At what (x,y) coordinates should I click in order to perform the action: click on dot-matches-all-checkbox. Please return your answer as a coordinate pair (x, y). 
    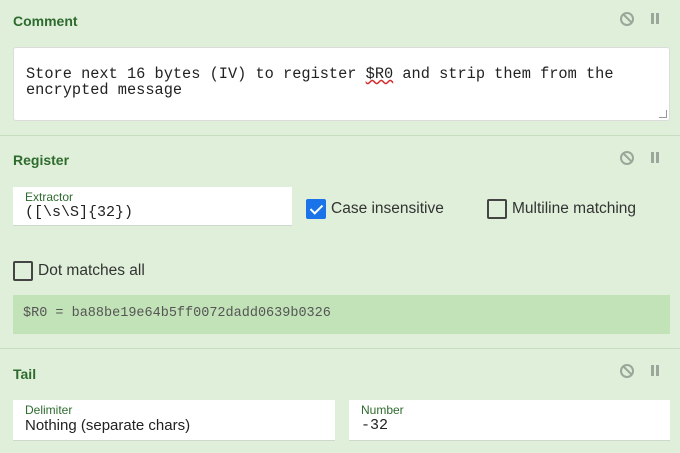
    Looking at the image, I should click on (23, 271).